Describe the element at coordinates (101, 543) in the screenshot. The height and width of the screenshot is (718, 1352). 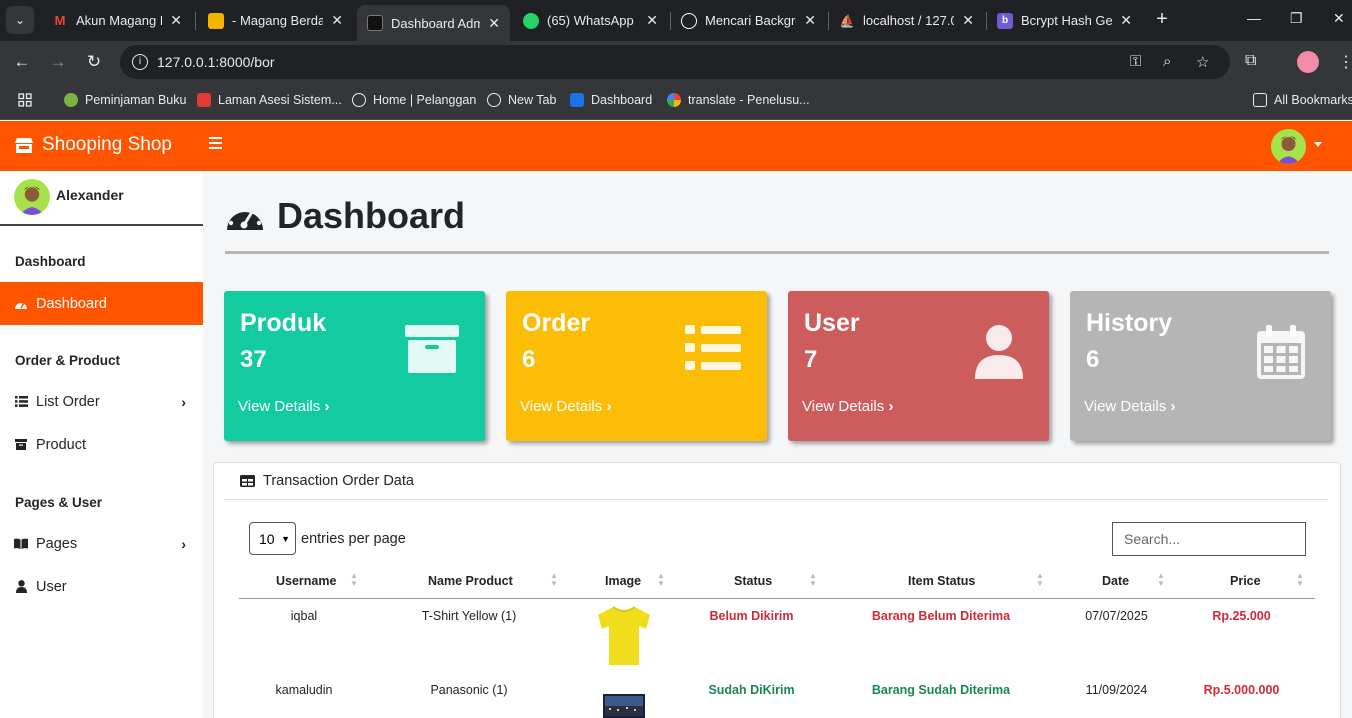
I see `sidebar-item-pages: Pages ›` at that location.